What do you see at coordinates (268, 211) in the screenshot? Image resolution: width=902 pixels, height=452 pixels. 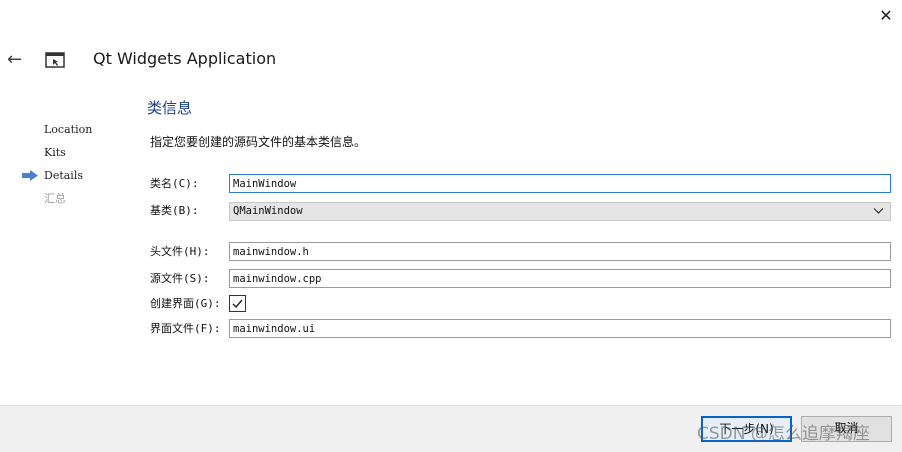 I see `base-class-value: QMainWindow` at bounding box center [268, 211].